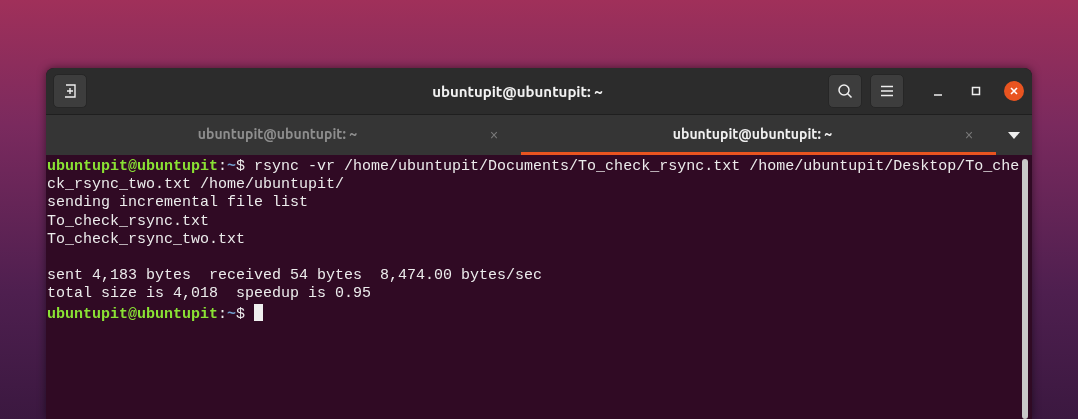 The width and height of the screenshot is (1078, 419). I want to click on output-line: sent 4,183 bytes received 54 bytes 8,474.00 bytes/sec, so click(295, 276).